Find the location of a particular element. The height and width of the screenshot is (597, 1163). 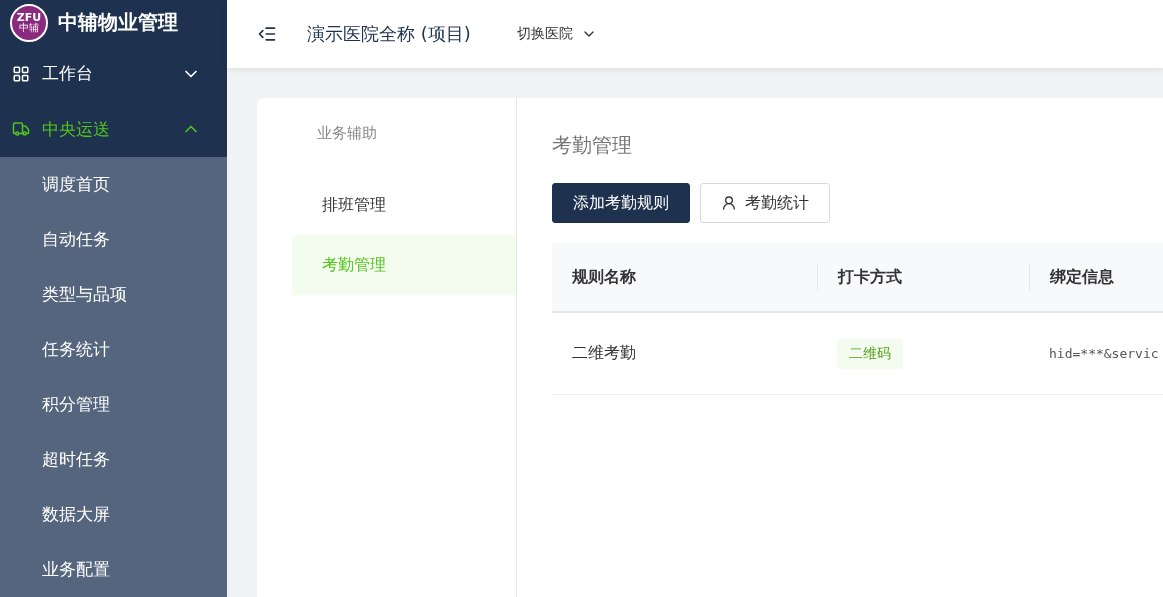

table-cell-text: 二维考勤 is located at coordinates (604, 353).